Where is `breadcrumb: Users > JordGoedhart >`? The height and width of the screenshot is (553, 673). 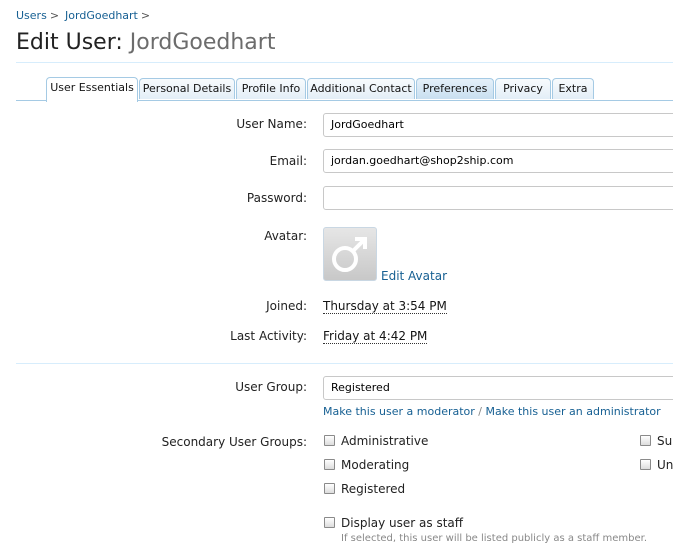
breadcrumb: Users > JordGoedhart > is located at coordinates (86, 15).